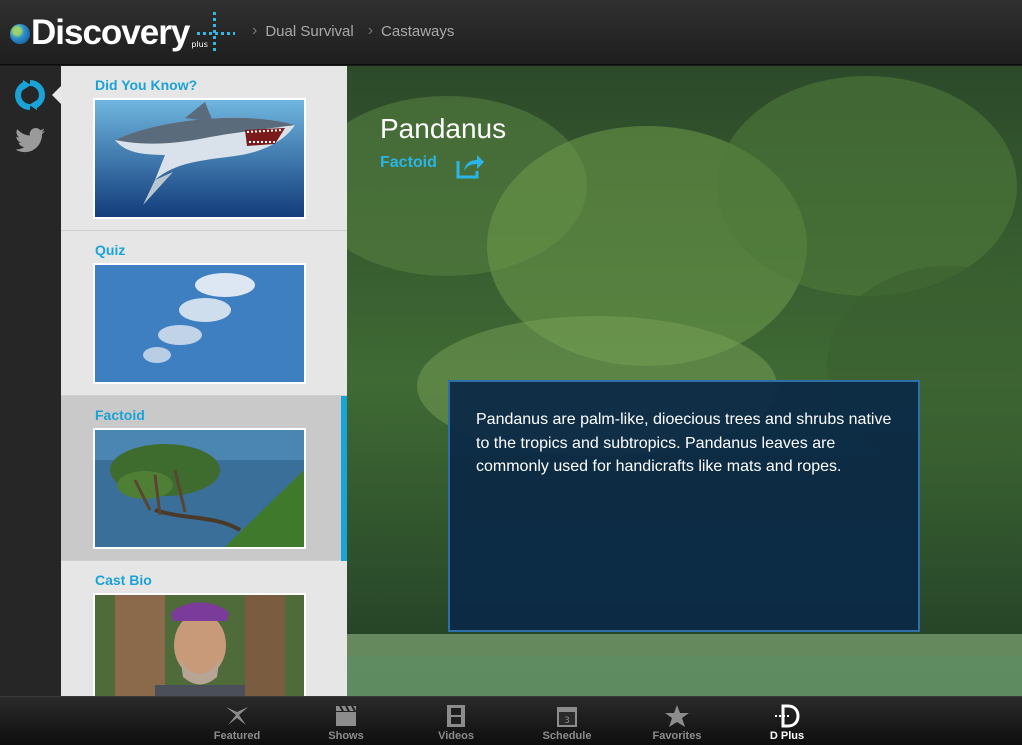 This screenshot has width=1022, height=745. Describe the element at coordinates (123, 580) in the screenshot. I see `list-item-title: Cast Bio` at that location.